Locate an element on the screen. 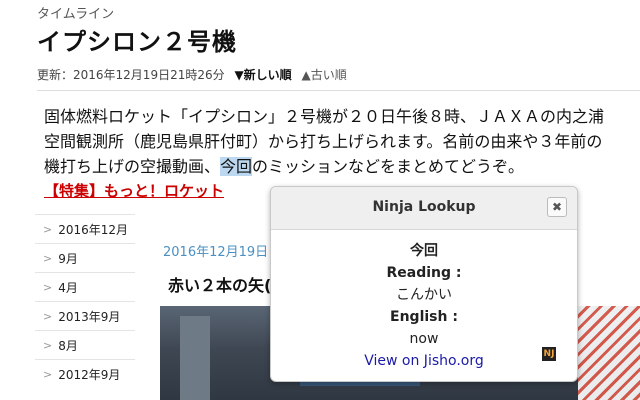  sidebar-item-label: 2016年12月 is located at coordinates (93, 229).